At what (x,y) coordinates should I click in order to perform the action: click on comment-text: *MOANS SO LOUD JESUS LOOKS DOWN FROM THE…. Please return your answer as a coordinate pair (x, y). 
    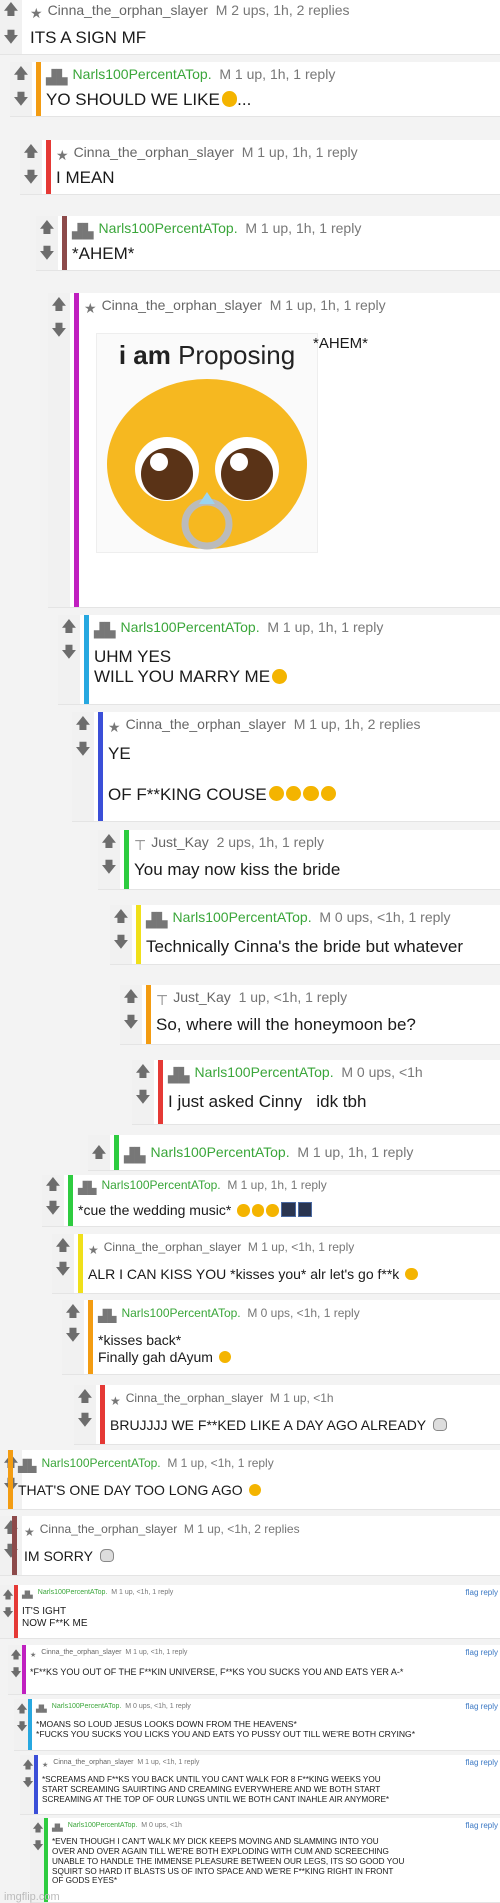
    Looking at the image, I should click on (226, 1729).